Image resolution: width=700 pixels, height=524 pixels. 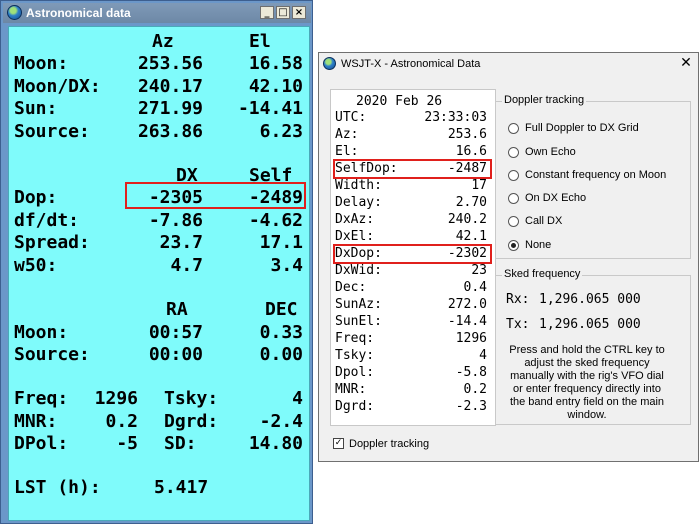 I want to click on sd-value: 14.80, so click(x=275, y=443).